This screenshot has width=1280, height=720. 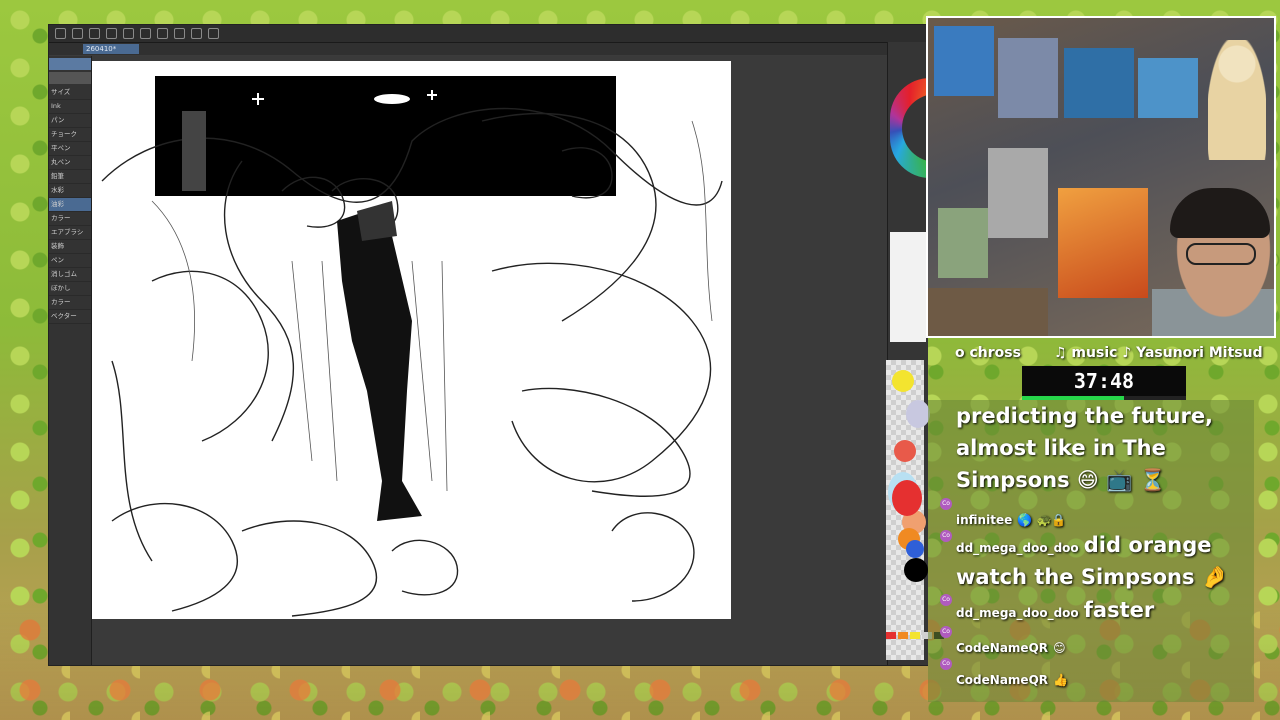 I want to click on new-file-icon, so click(x=77, y=33).